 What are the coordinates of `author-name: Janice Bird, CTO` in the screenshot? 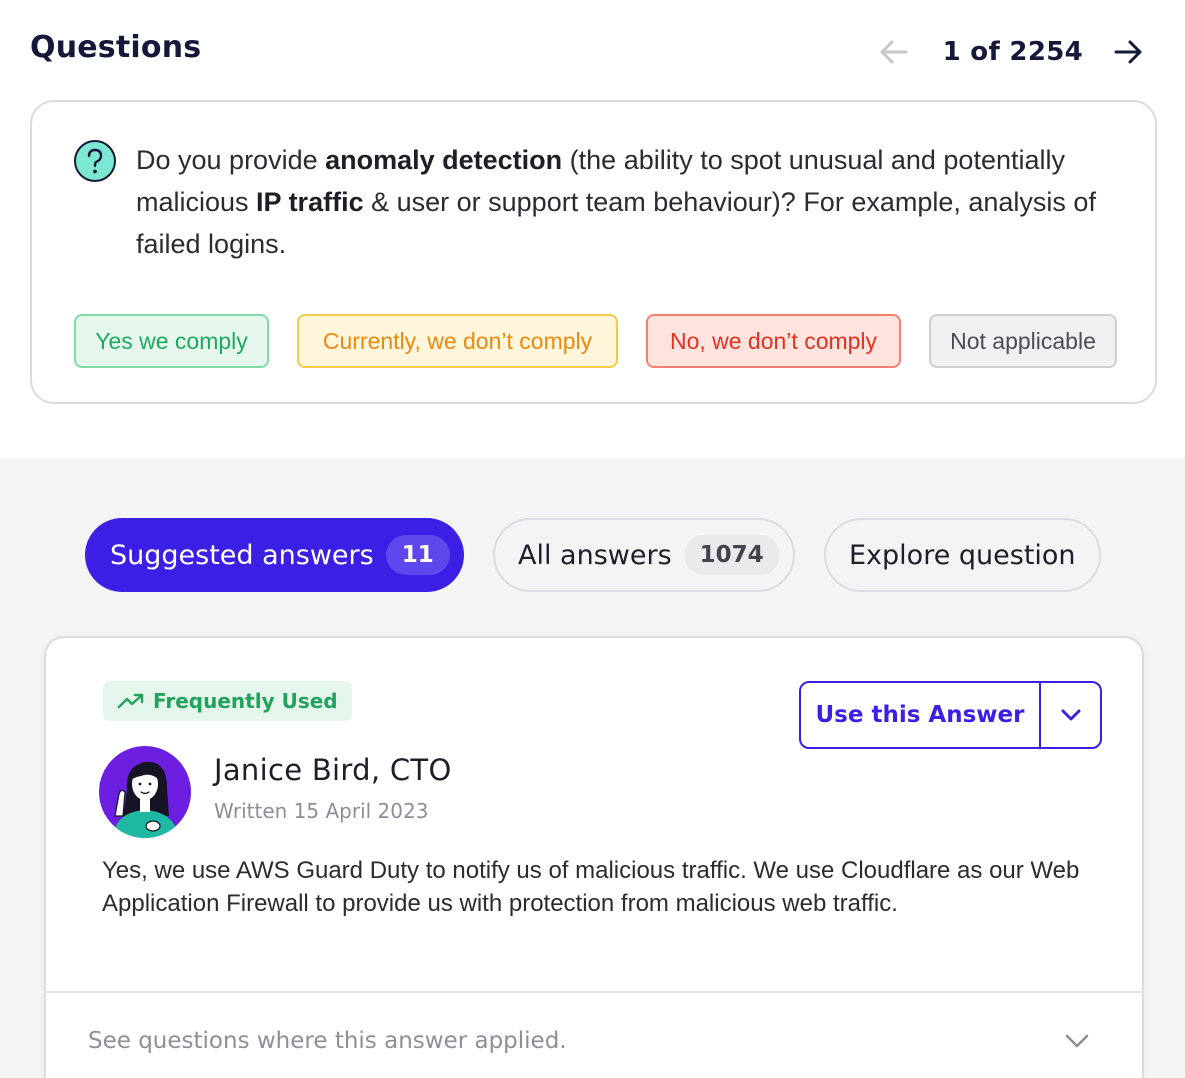 It's located at (333, 770).